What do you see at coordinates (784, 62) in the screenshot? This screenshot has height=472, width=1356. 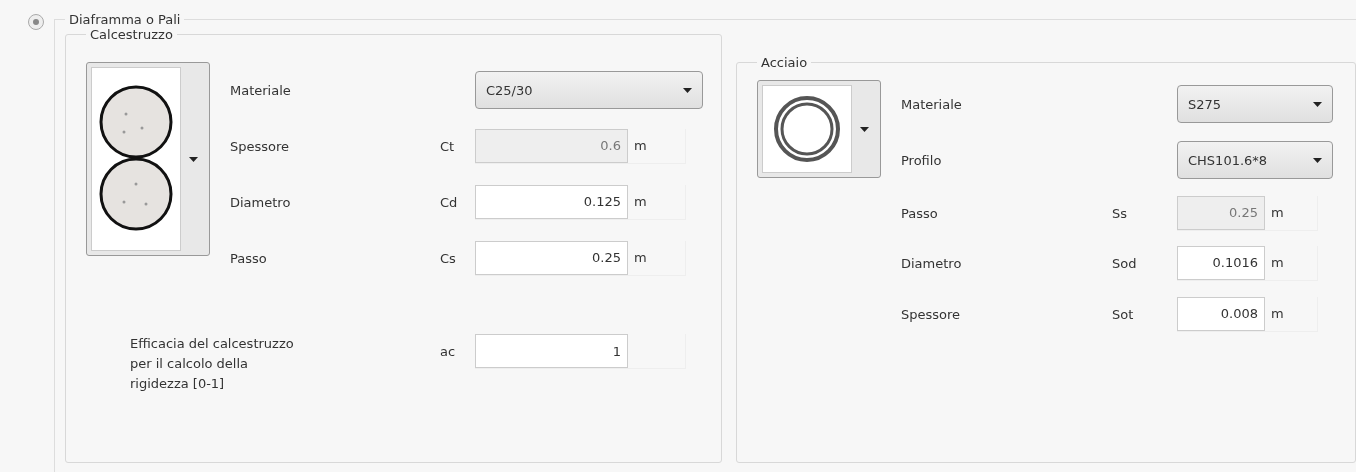 I see `group-title: Acciaio` at bounding box center [784, 62].